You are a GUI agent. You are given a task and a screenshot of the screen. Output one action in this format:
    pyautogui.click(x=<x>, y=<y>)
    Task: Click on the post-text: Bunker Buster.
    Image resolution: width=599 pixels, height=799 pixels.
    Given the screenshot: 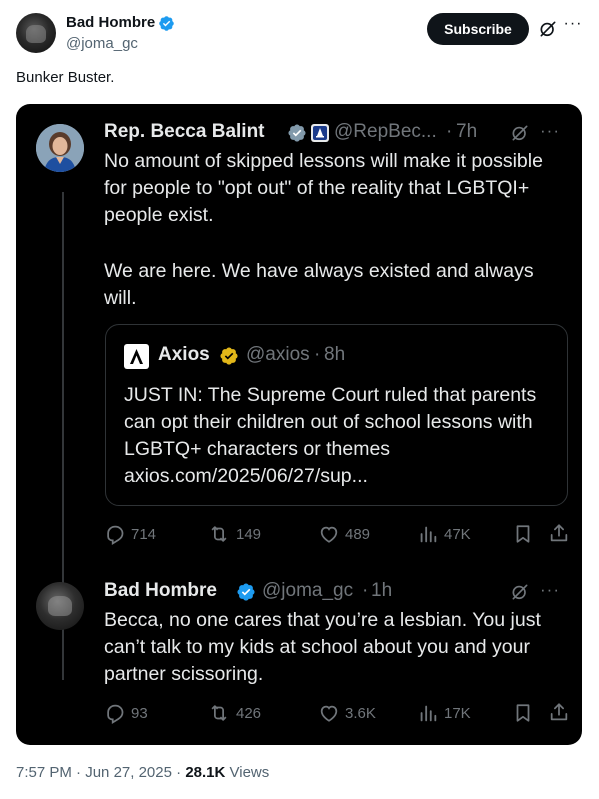 What is the action you would take?
    pyautogui.click(x=65, y=77)
    